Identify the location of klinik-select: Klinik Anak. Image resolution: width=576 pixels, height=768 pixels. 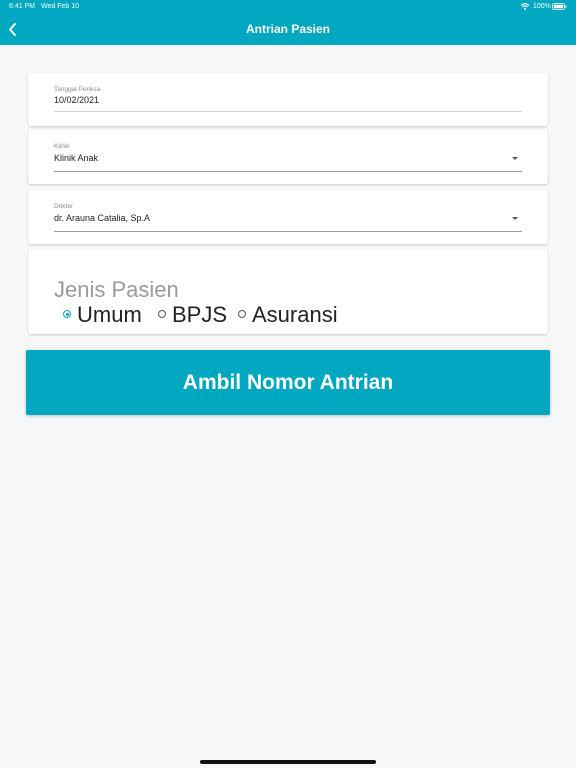
(76, 158).